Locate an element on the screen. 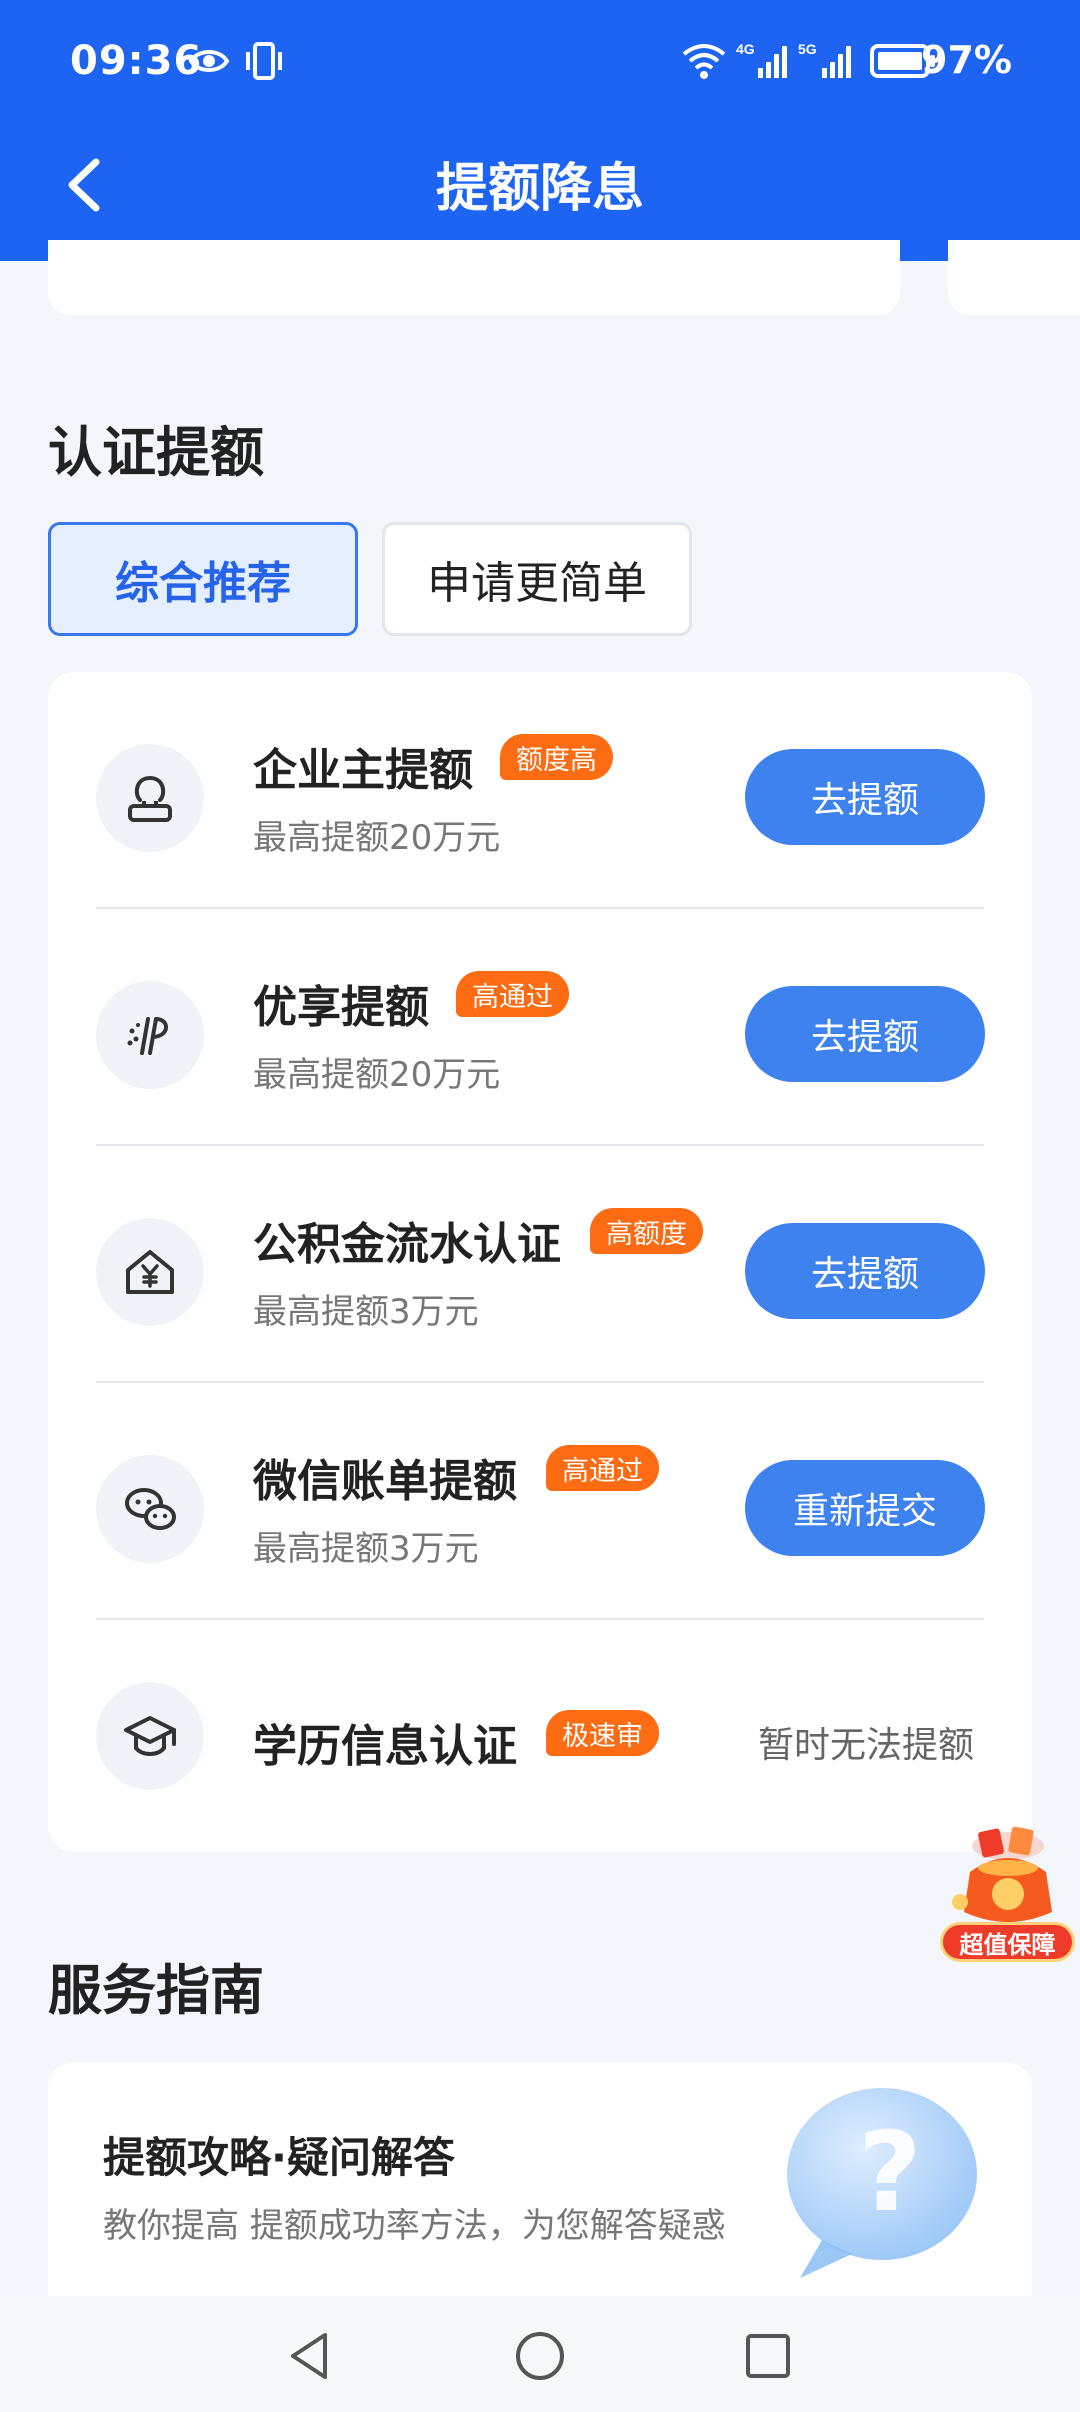 This screenshot has width=1080, height=2412. question-bubble-icon: ? is located at coordinates (885, 2182).